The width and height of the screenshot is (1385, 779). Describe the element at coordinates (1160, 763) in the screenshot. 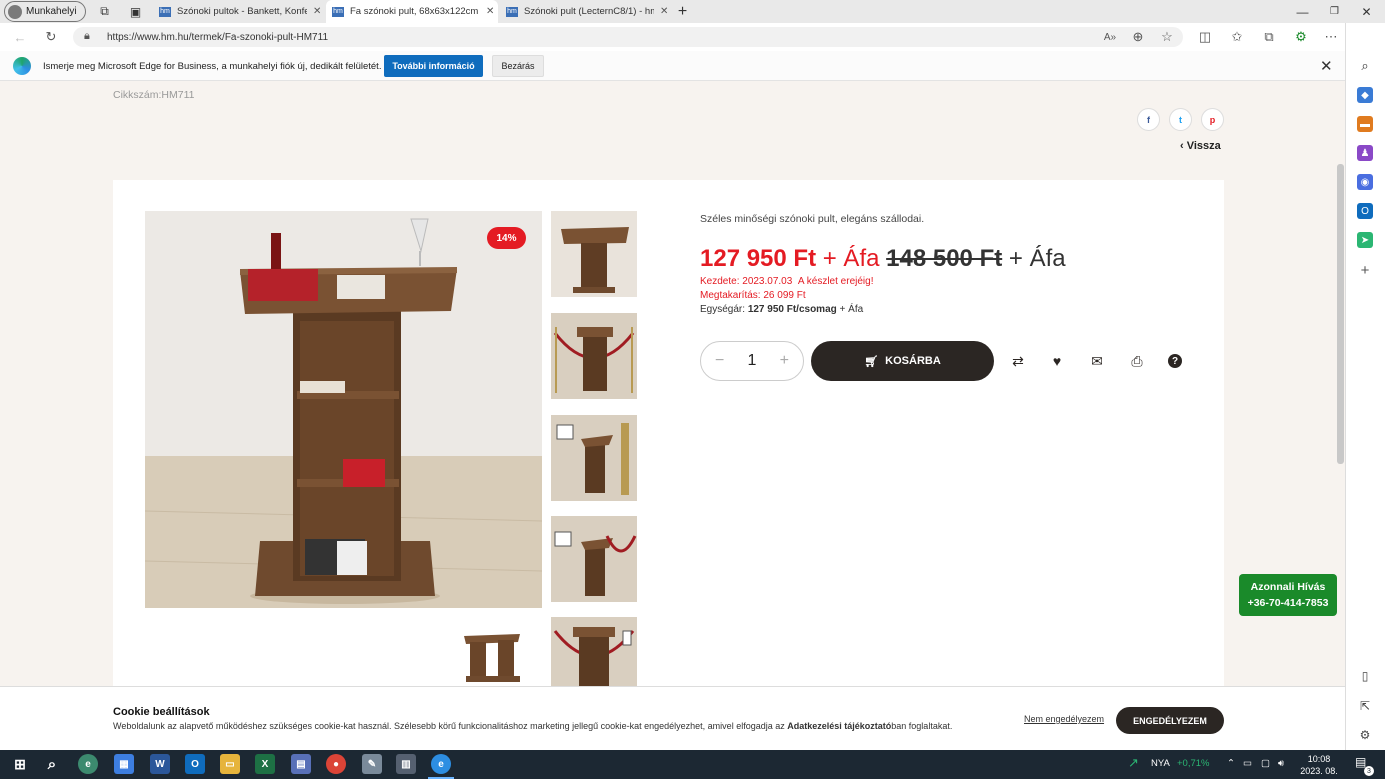

I see `stock-ticker: NYA` at that location.